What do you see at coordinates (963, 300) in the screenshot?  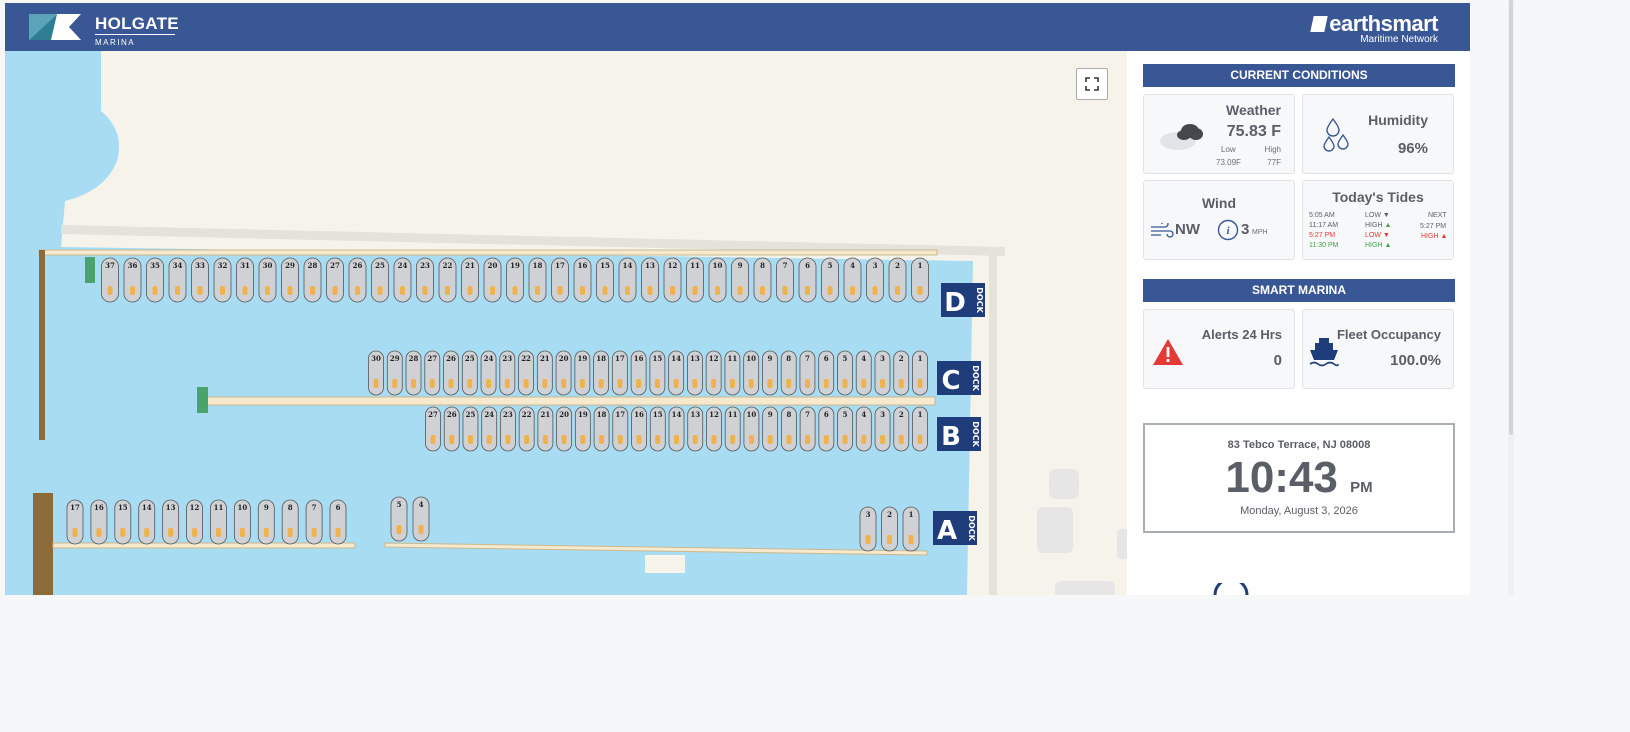 I see `dock-label-d: D DOCK` at bounding box center [963, 300].